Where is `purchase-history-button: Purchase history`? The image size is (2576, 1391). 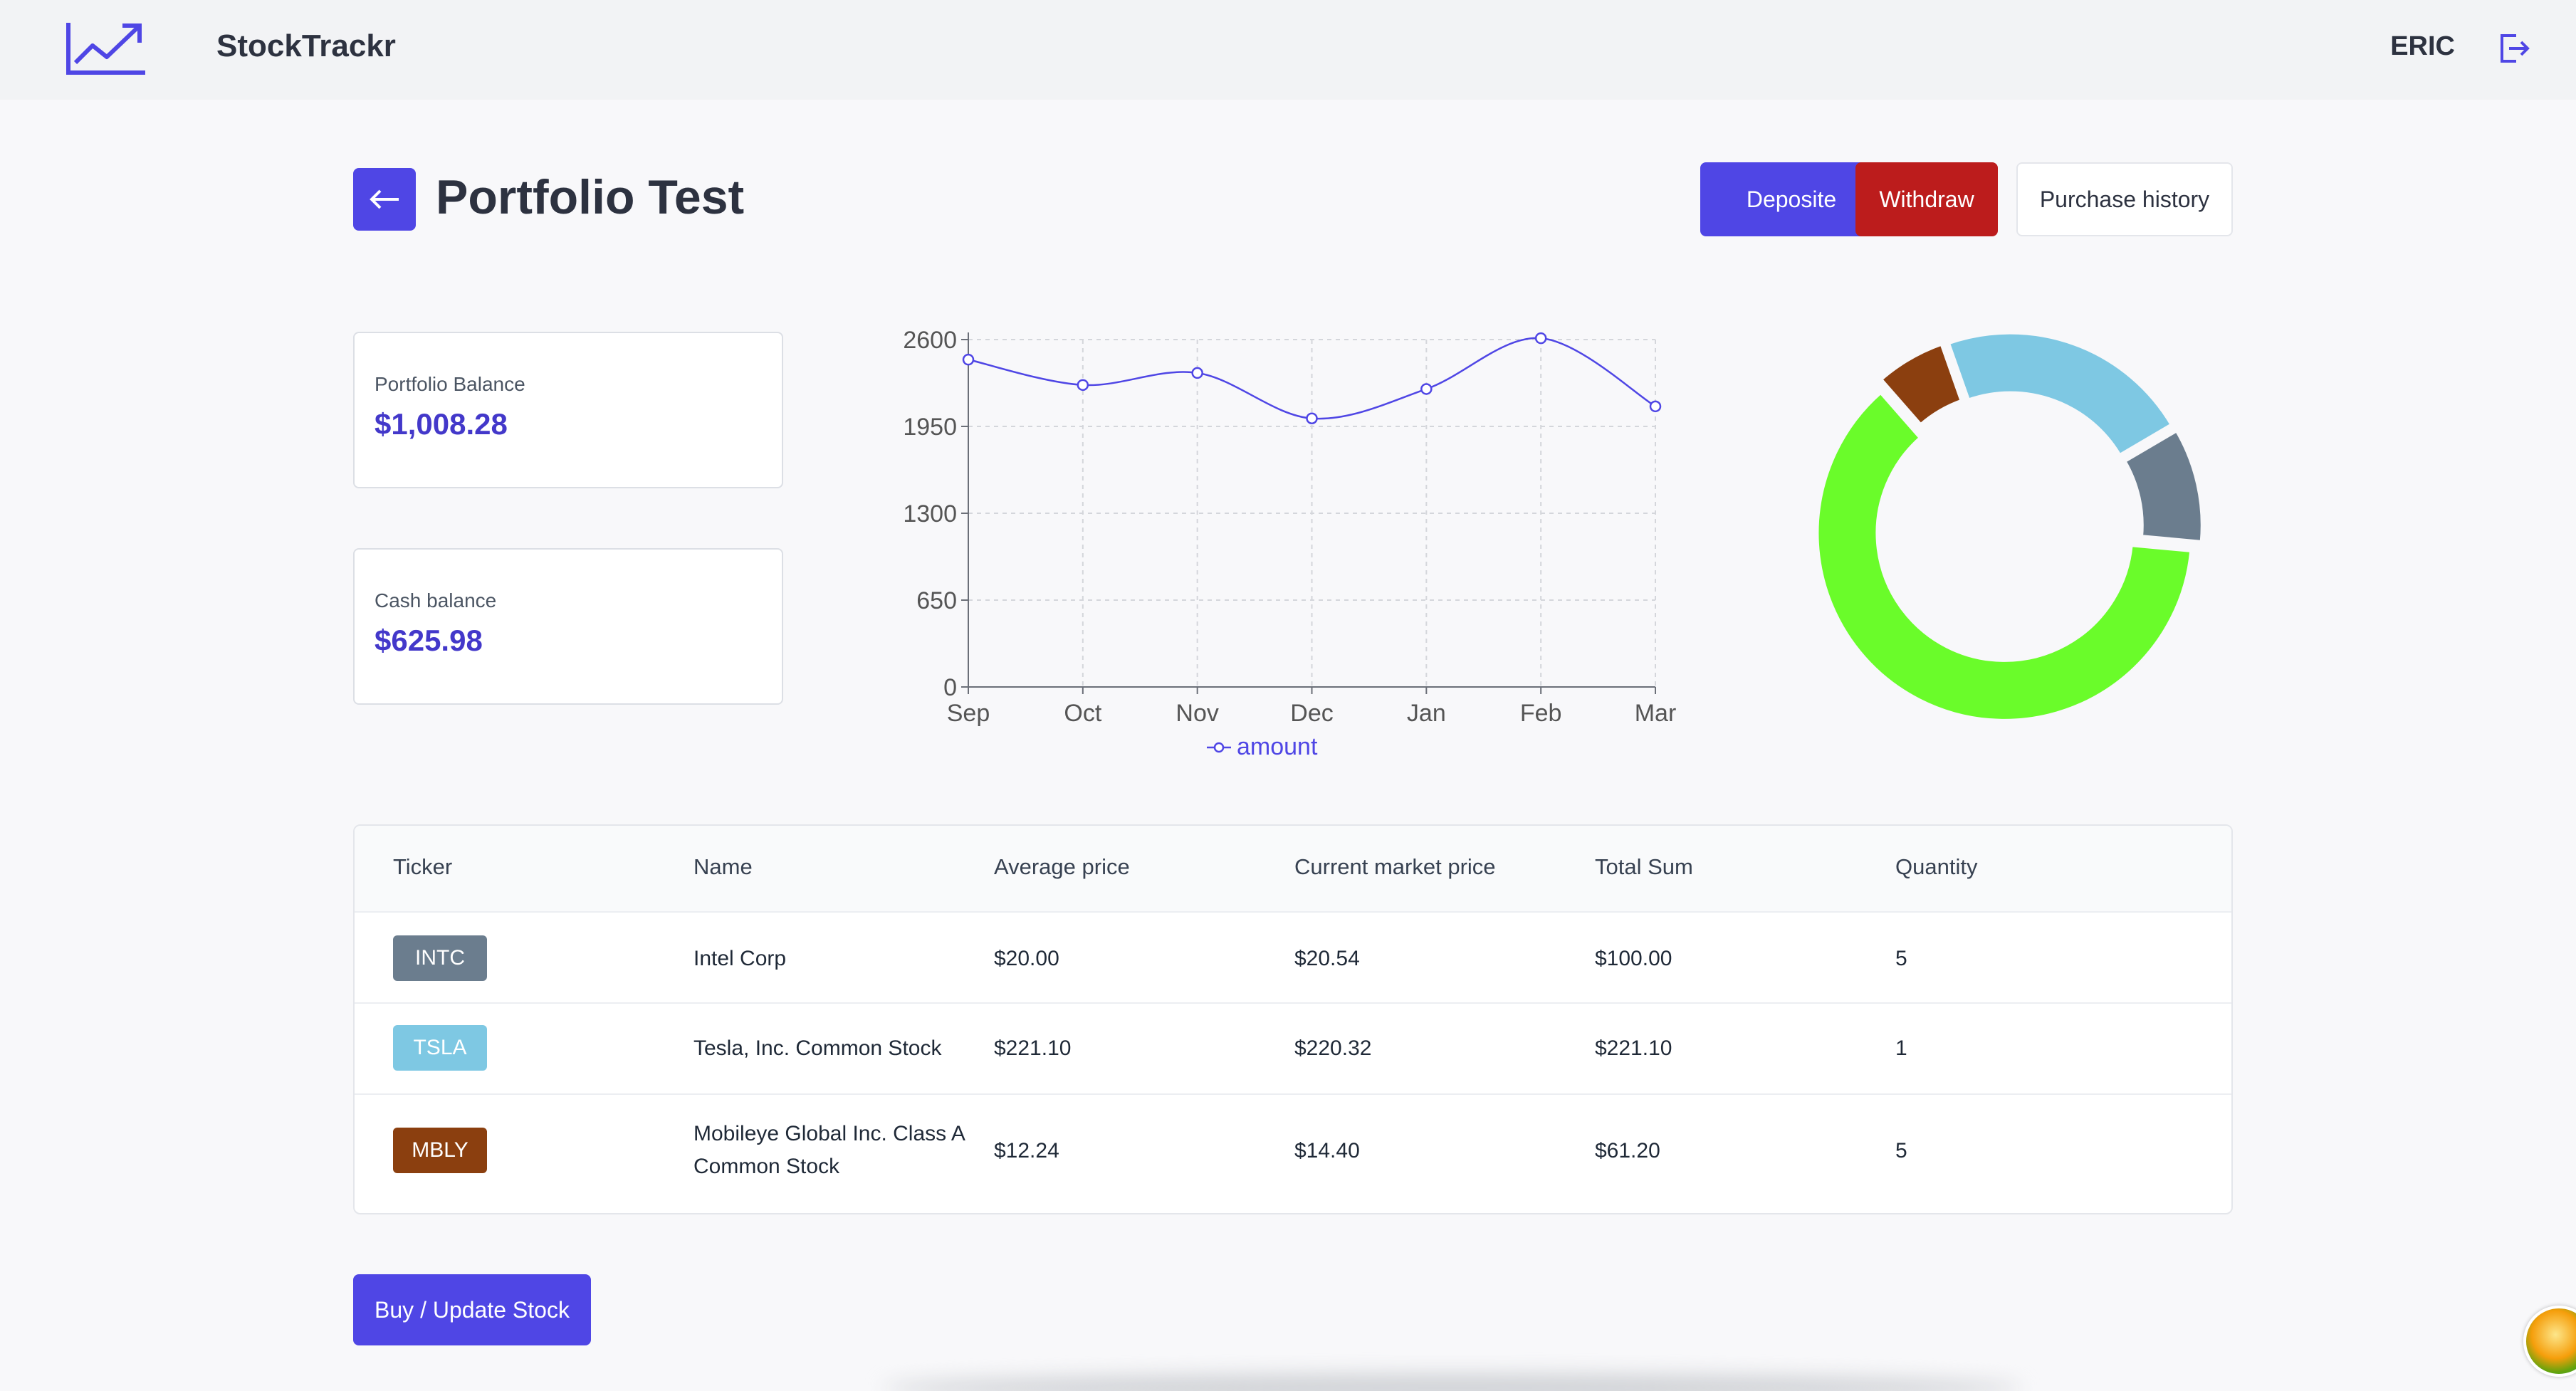
purchase-history-button: Purchase history is located at coordinates (2124, 199).